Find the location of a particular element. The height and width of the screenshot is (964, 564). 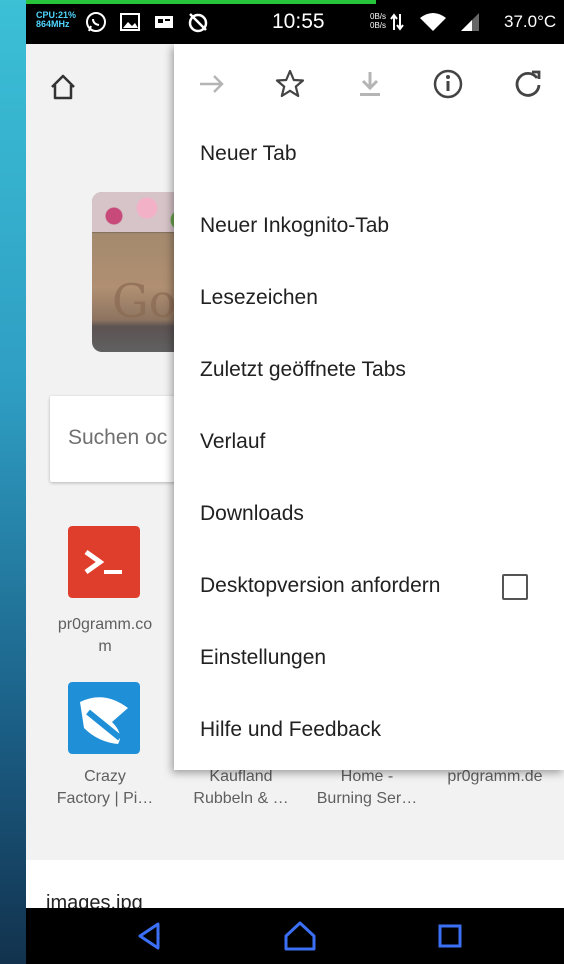

tile-label-line1: pr0gramm.co is located at coordinates (105, 624).